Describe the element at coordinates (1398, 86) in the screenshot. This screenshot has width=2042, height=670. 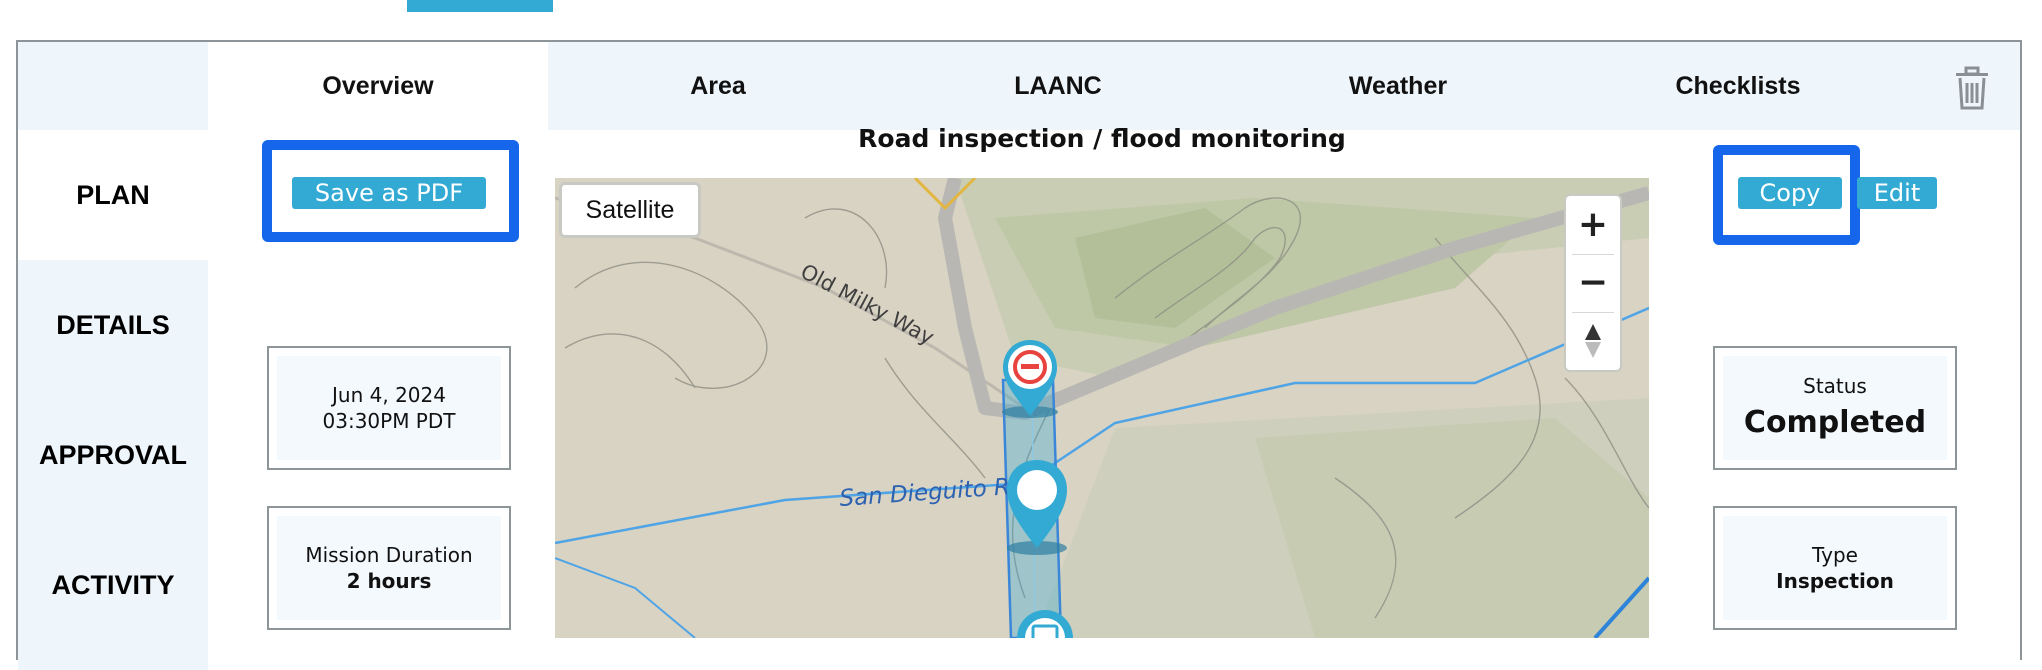
I see `tab-weather: Weather` at that location.